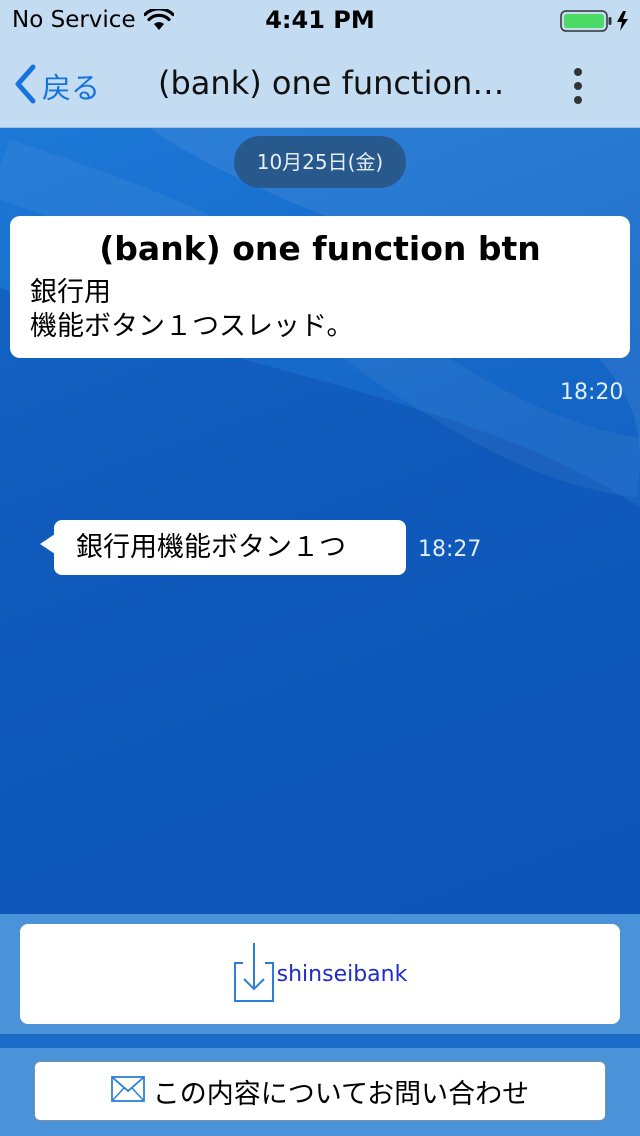 The width and height of the screenshot is (640, 1136). I want to click on chevron-left-icon, so click(25, 86).